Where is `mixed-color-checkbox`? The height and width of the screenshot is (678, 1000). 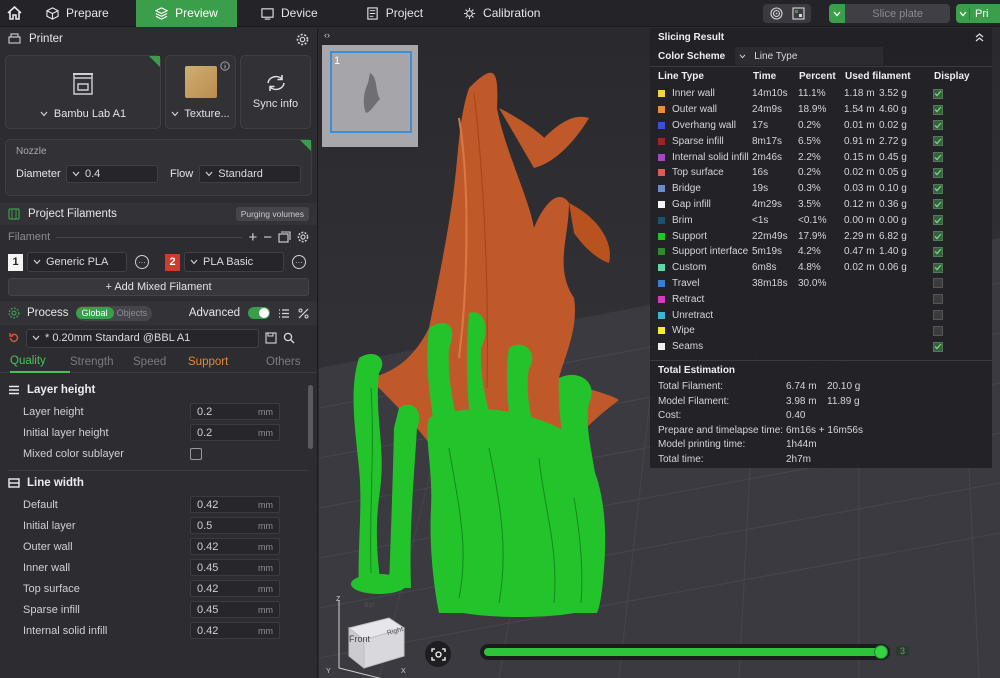
mixed-color-checkbox is located at coordinates (196, 453).